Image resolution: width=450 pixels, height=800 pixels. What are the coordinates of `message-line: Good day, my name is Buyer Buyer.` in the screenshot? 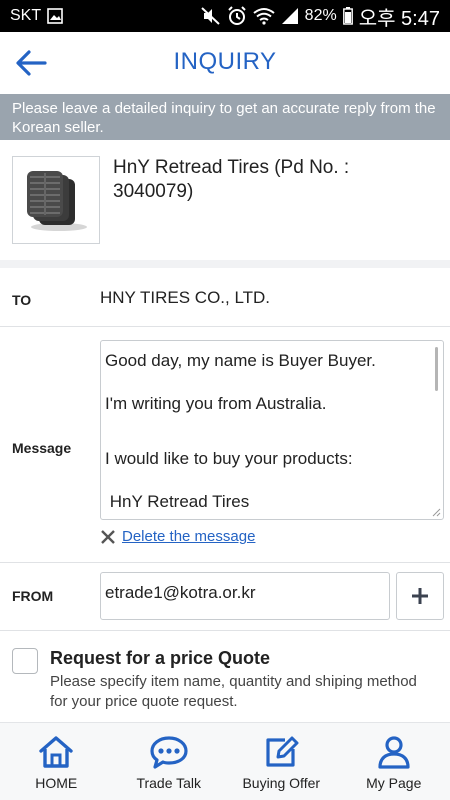 It's located at (240, 360).